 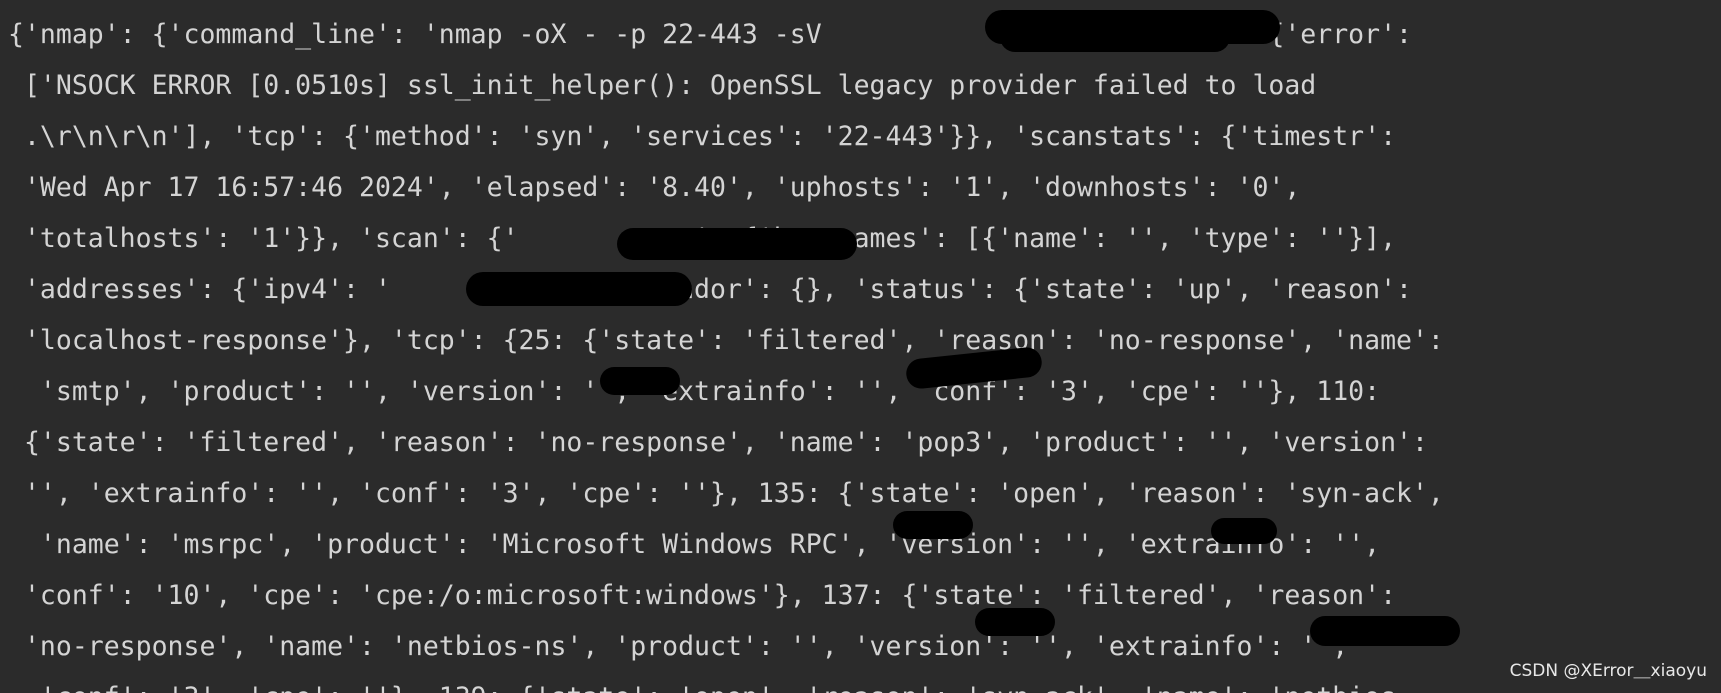 What do you see at coordinates (654, 187) in the screenshot?
I see `console-line: 'Wed Apr 17 16:57:46 2024', 'elapsed'` at bounding box center [654, 187].